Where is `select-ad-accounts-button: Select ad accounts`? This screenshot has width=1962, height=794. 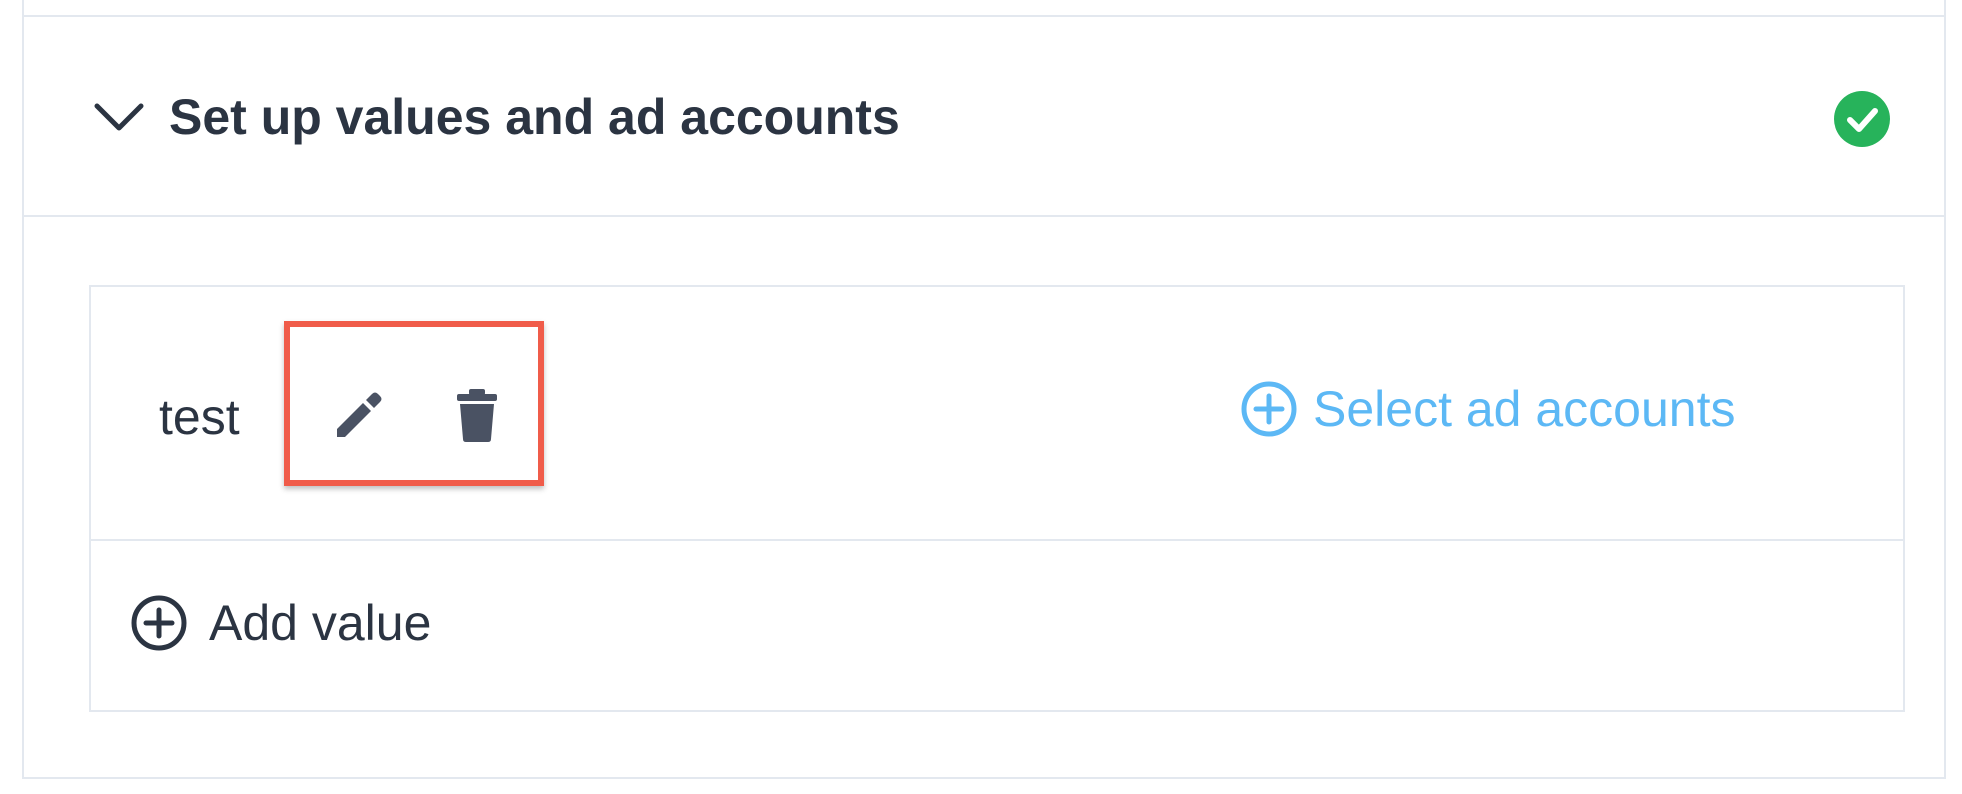
select-ad-accounts-button: Select ad accounts is located at coordinates (1488, 409).